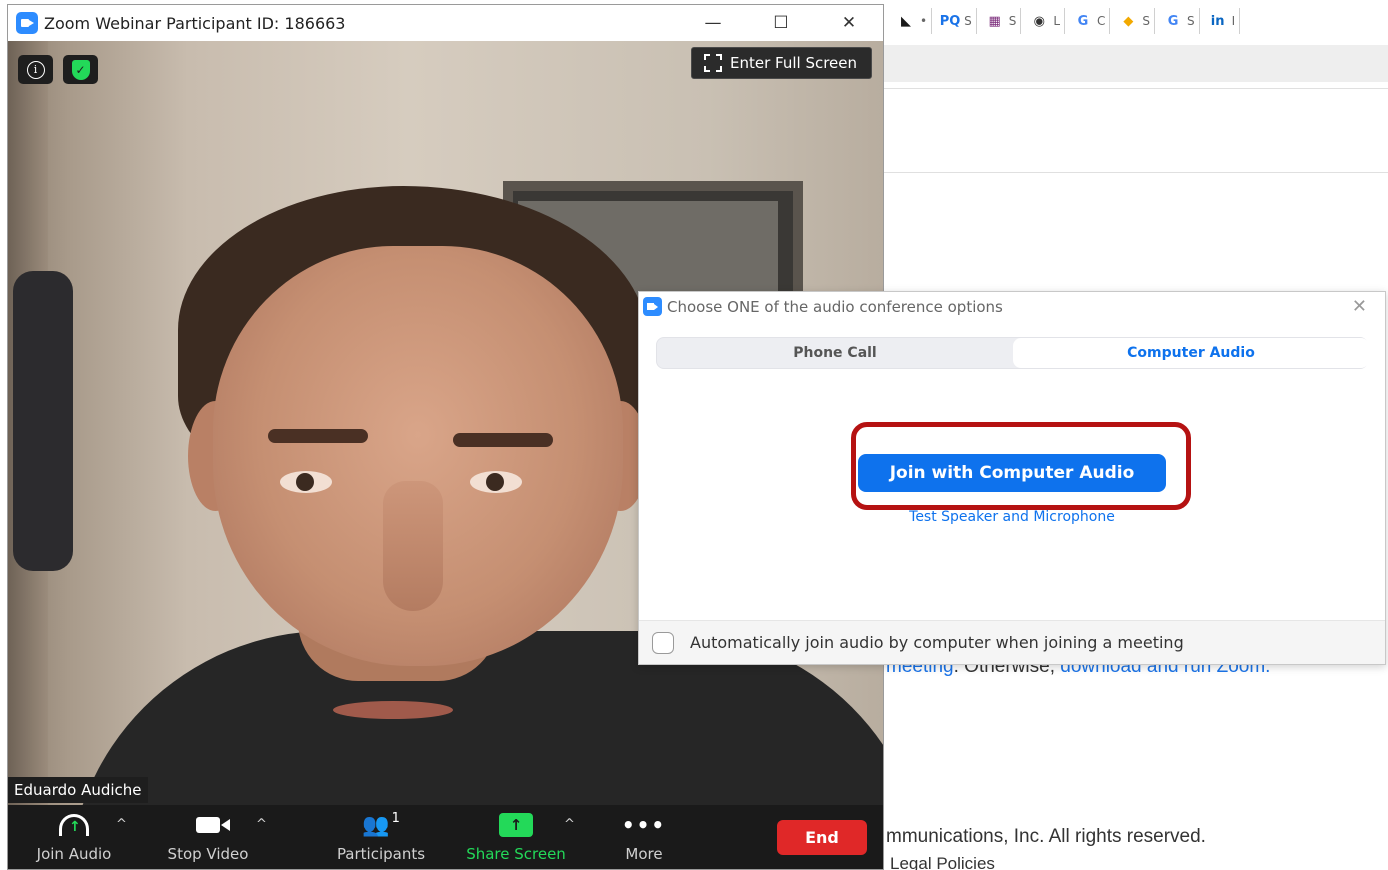 This screenshot has width=1388, height=870. I want to click on audio-options-caret-icon: ^, so click(121, 824).